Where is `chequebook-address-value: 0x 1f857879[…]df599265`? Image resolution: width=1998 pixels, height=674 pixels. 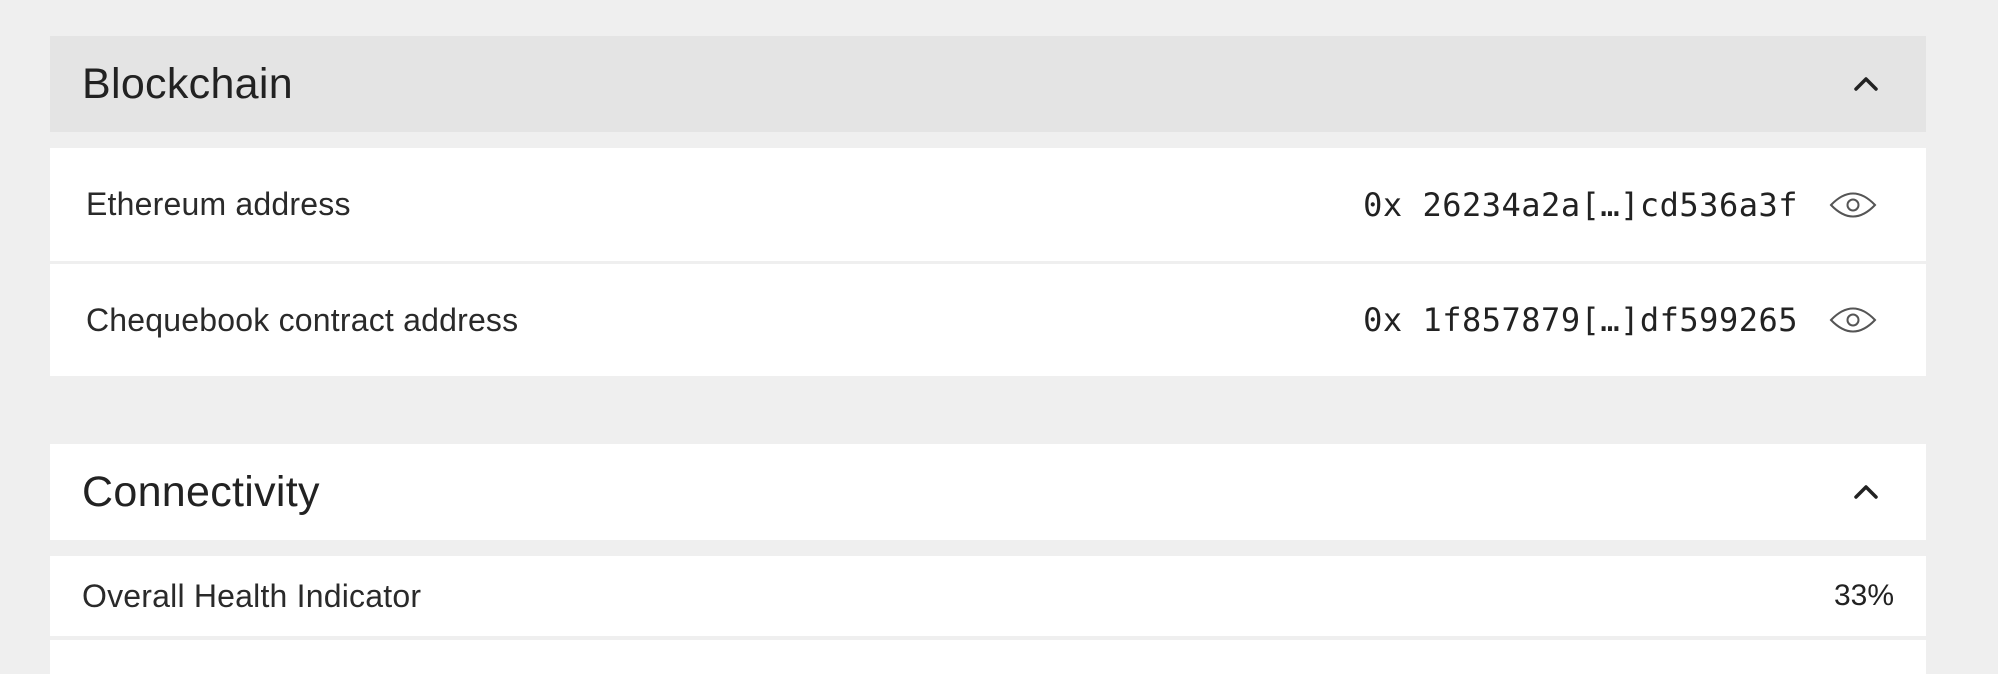 chequebook-address-value: 0x 1f857879[…]df599265 is located at coordinates (1580, 320).